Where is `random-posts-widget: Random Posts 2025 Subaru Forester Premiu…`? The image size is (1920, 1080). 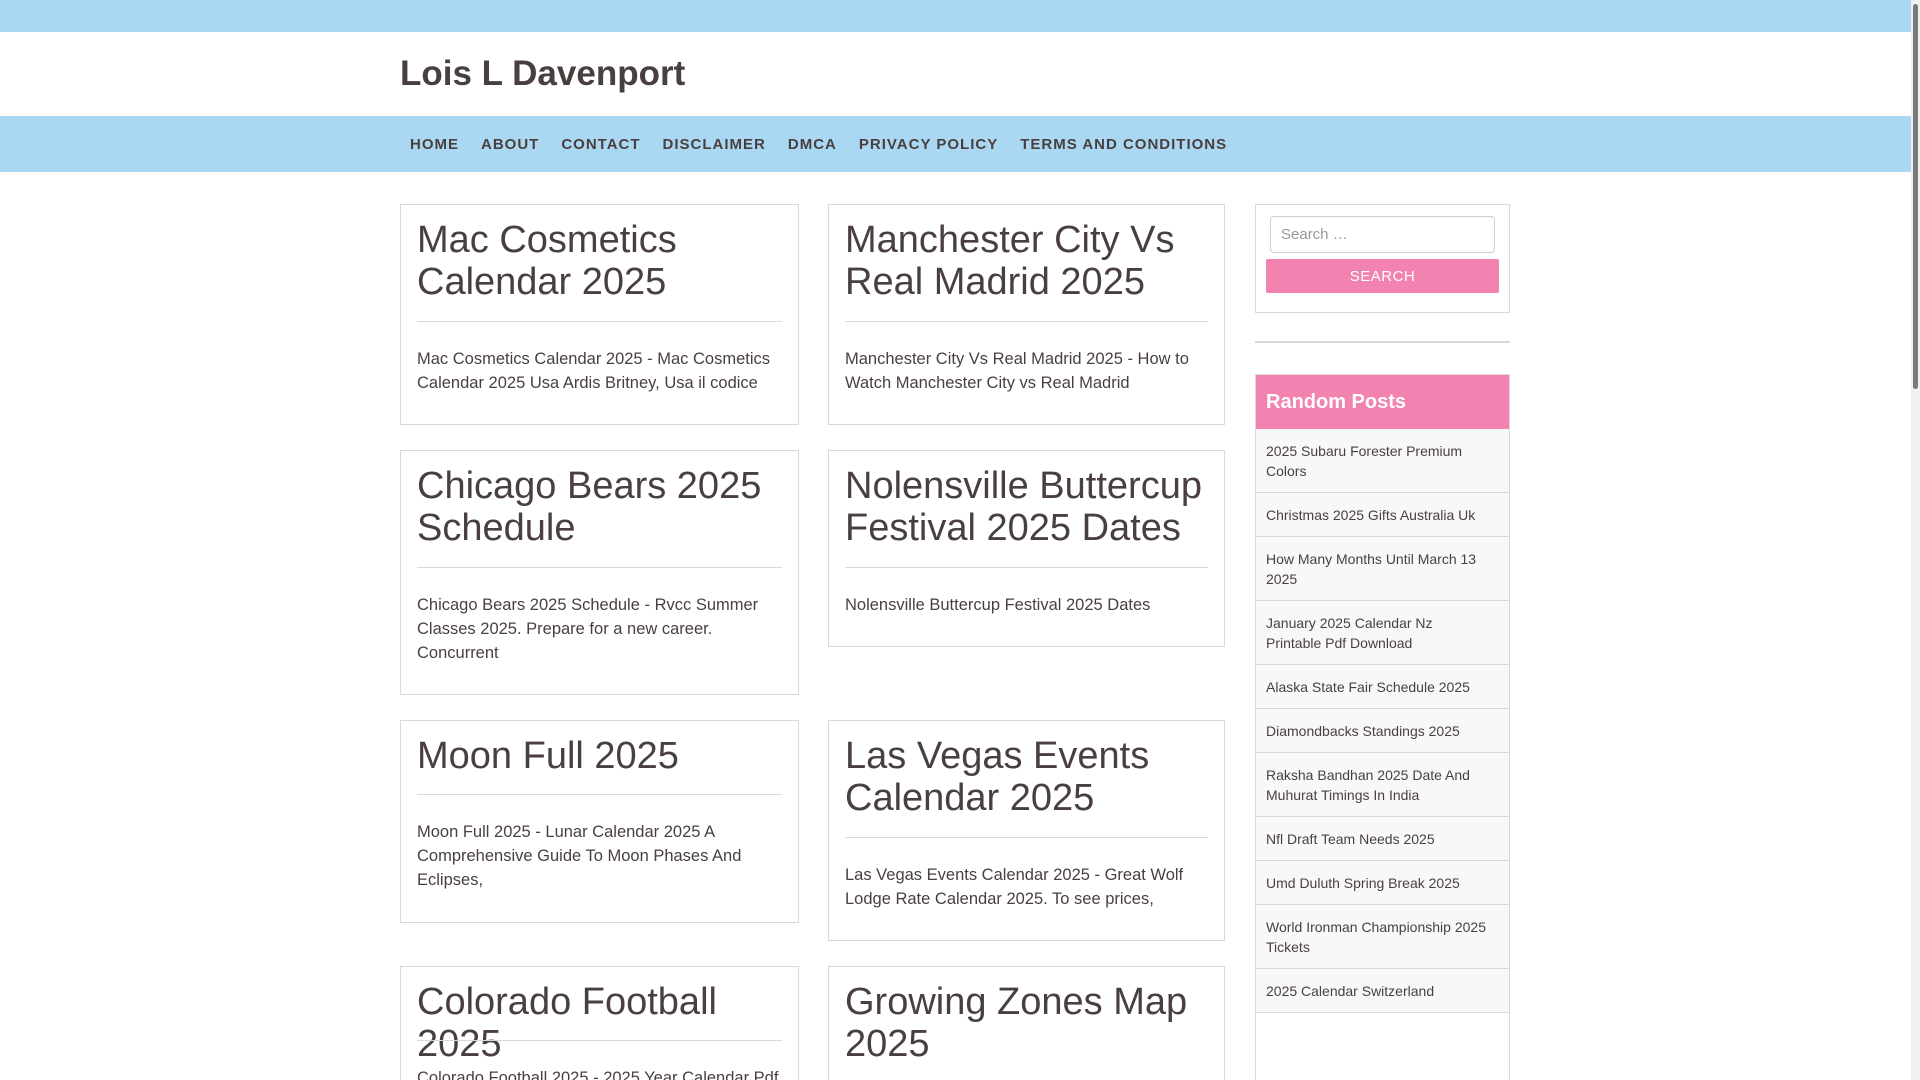 random-posts-widget: Random Posts 2025 Subaru Forester Premiu… is located at coordinates (1382, 727).